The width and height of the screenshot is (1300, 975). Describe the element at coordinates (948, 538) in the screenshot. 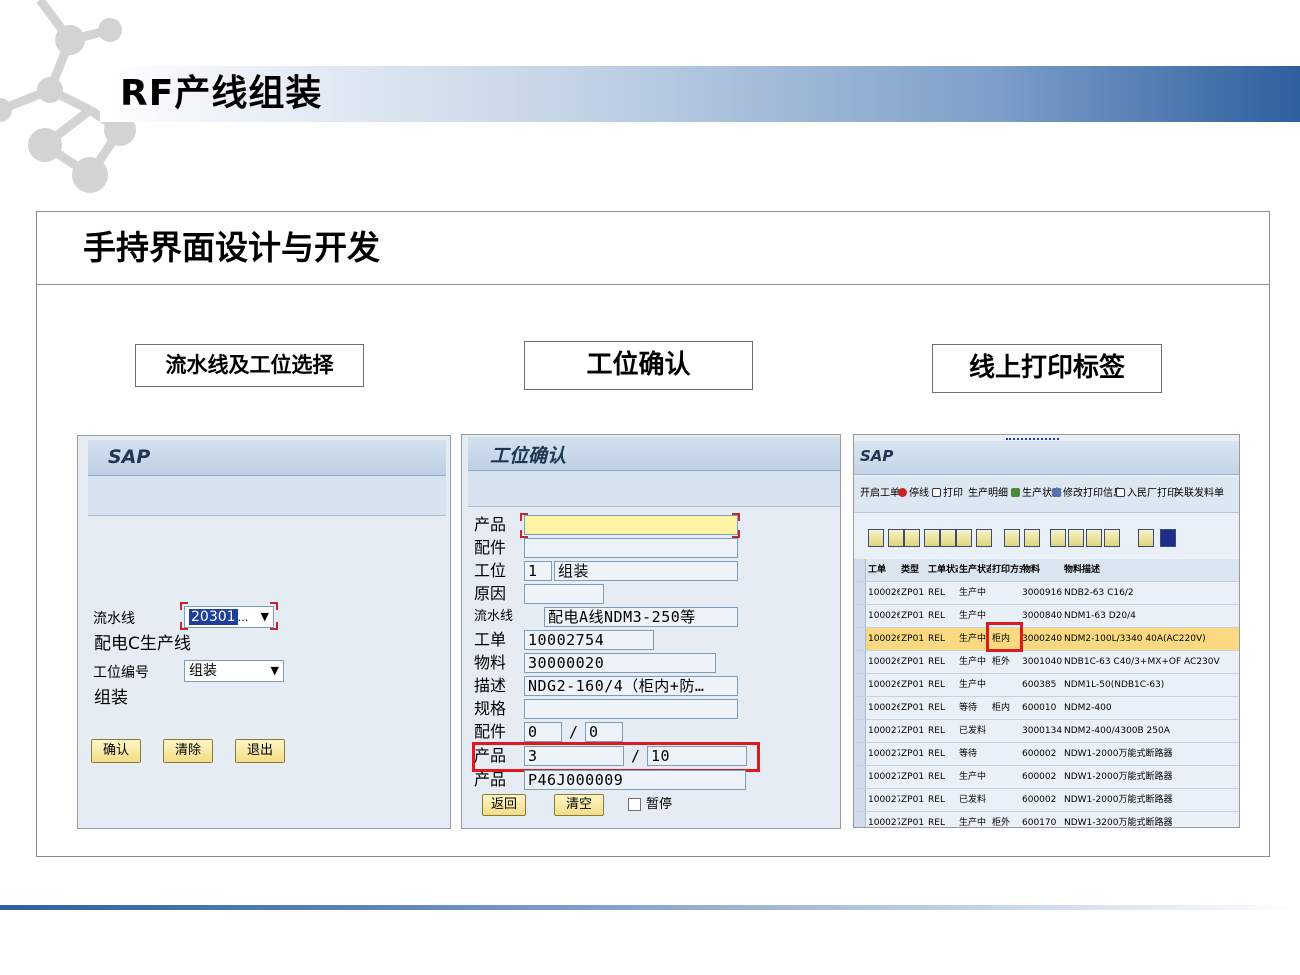

I see `find-next-icon` at that location.